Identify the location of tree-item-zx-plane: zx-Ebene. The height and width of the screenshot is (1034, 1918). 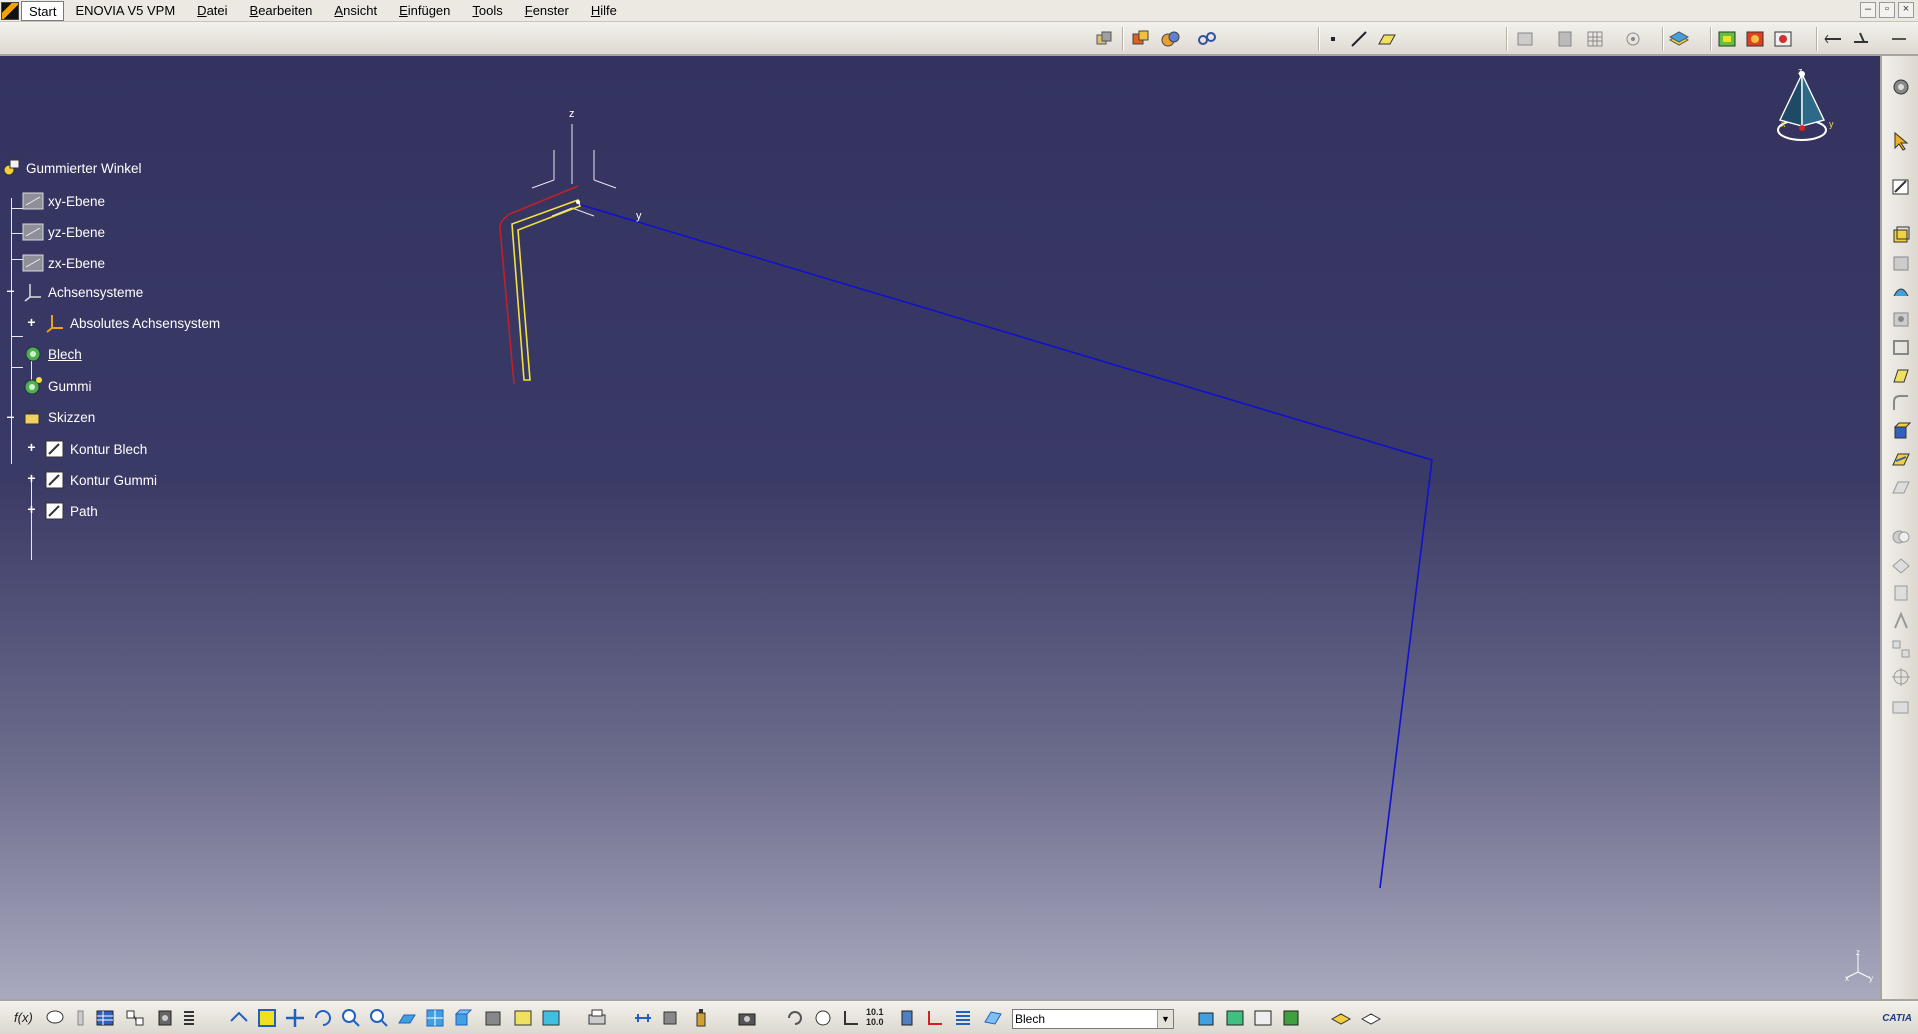
(63, 263).